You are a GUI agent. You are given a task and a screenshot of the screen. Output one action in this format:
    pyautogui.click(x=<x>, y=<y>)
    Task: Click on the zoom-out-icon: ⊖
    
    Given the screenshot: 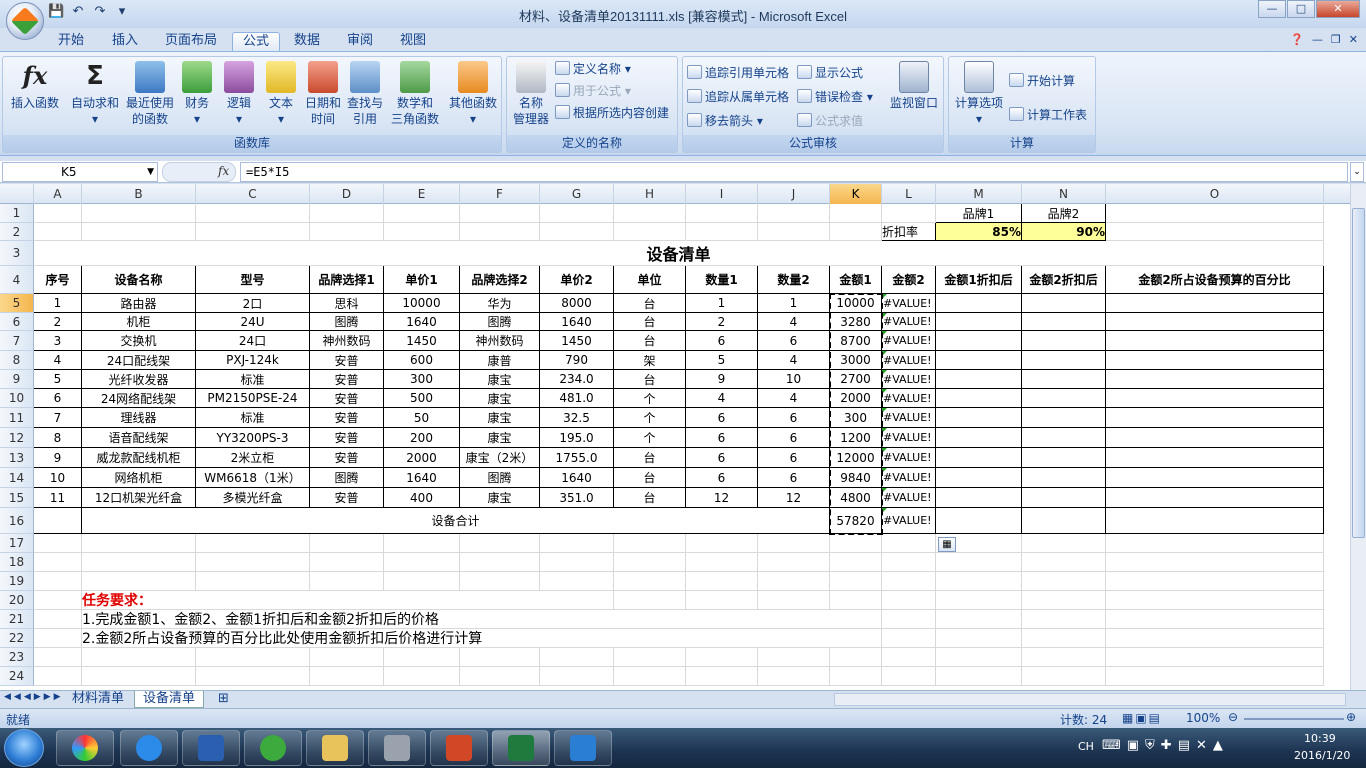 What is the action you would take?
    pyautogui.click(x=1233, y=717)
    